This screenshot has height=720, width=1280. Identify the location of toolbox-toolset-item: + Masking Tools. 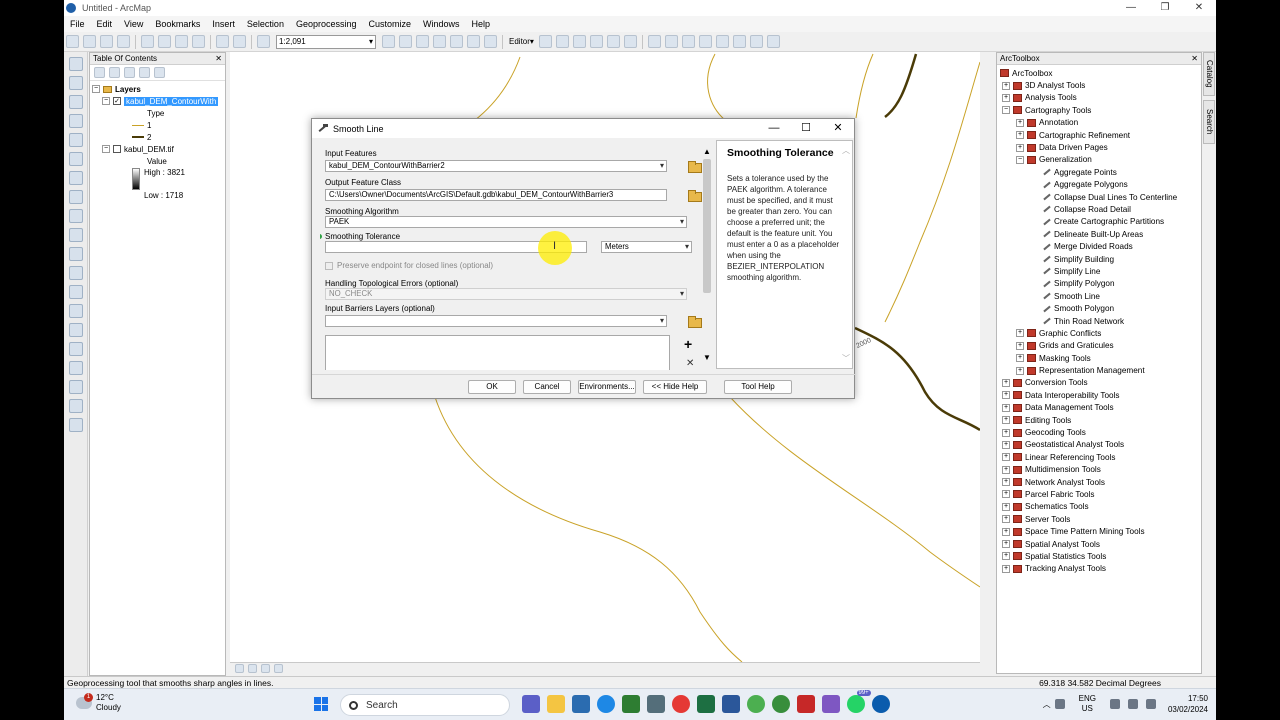
(1099, 358).